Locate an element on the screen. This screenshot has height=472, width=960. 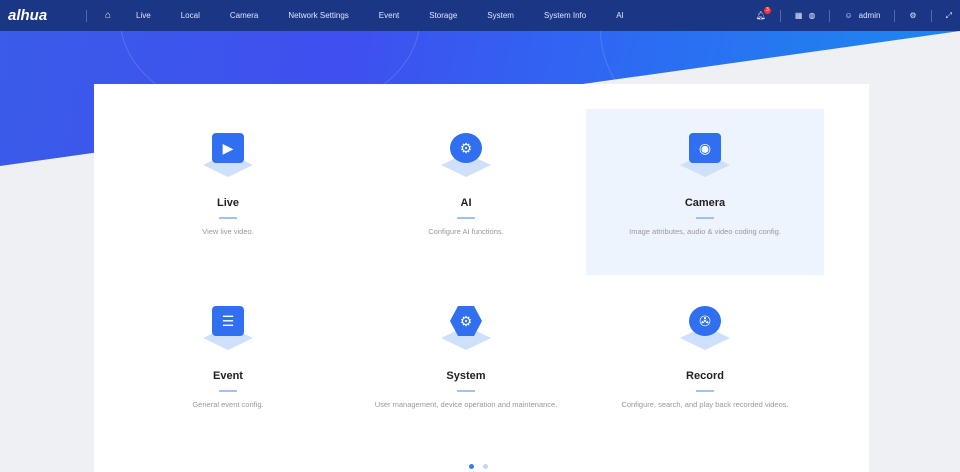
card-title: Event is located at coordinates (228, 376).